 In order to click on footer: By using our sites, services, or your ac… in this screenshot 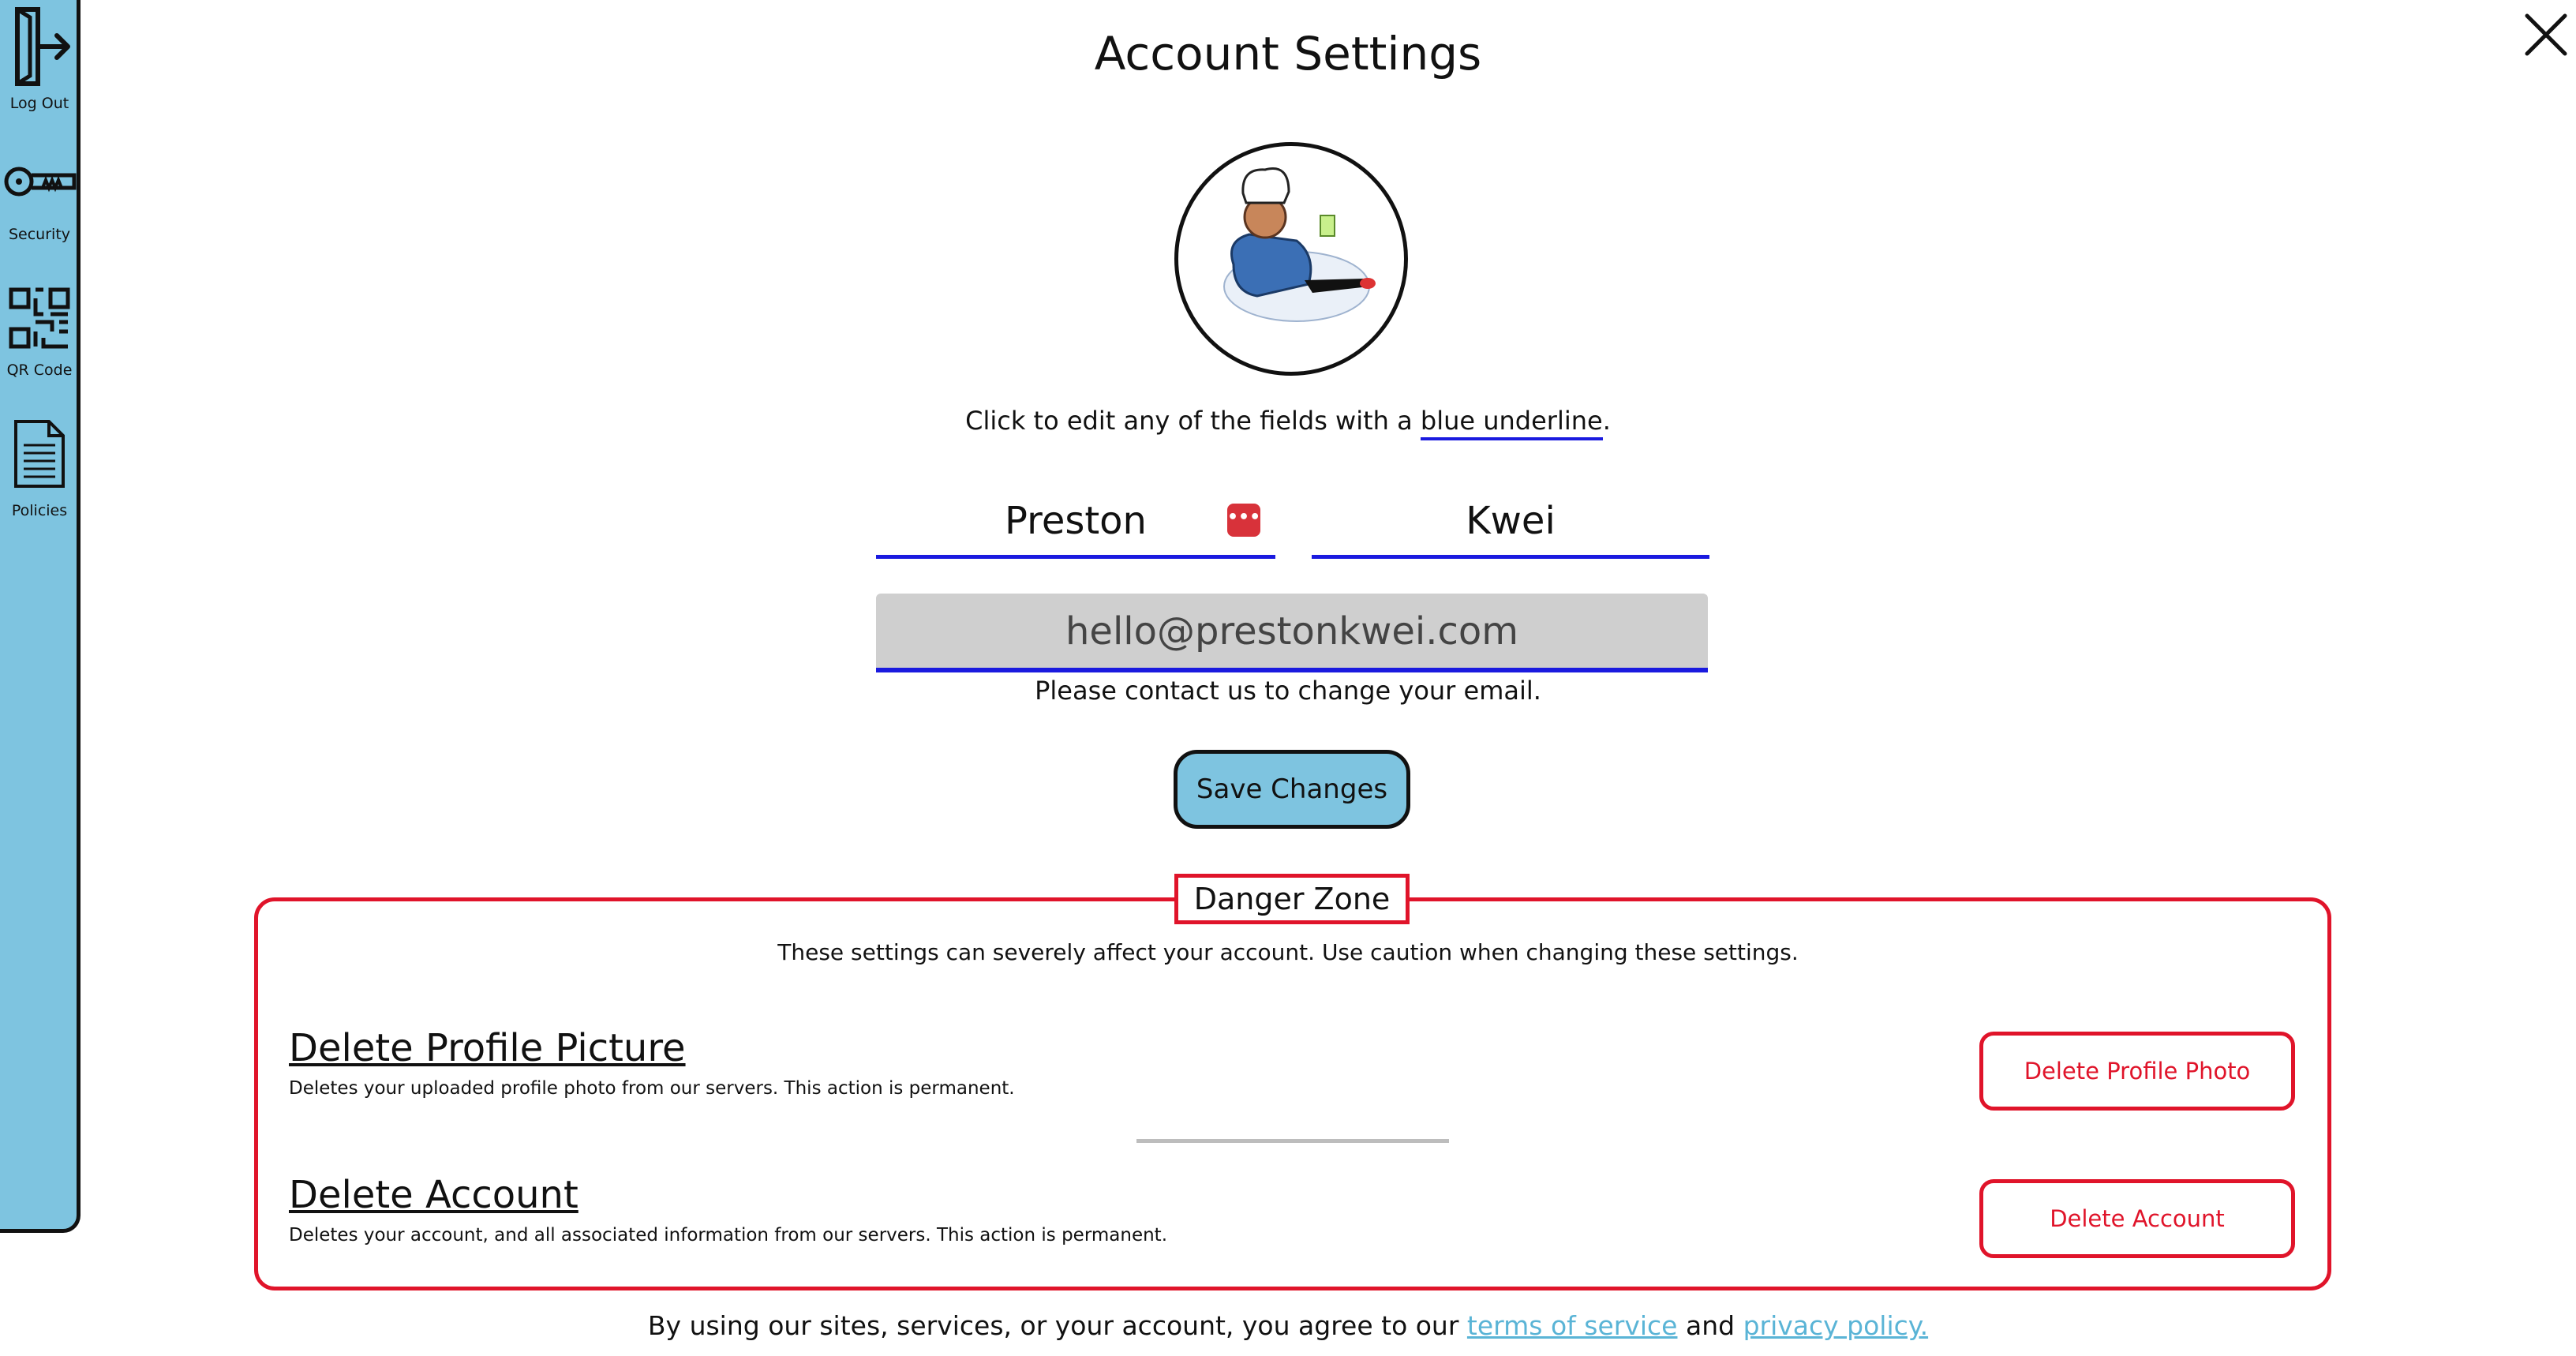, I will do `click(1288, 1325)`.